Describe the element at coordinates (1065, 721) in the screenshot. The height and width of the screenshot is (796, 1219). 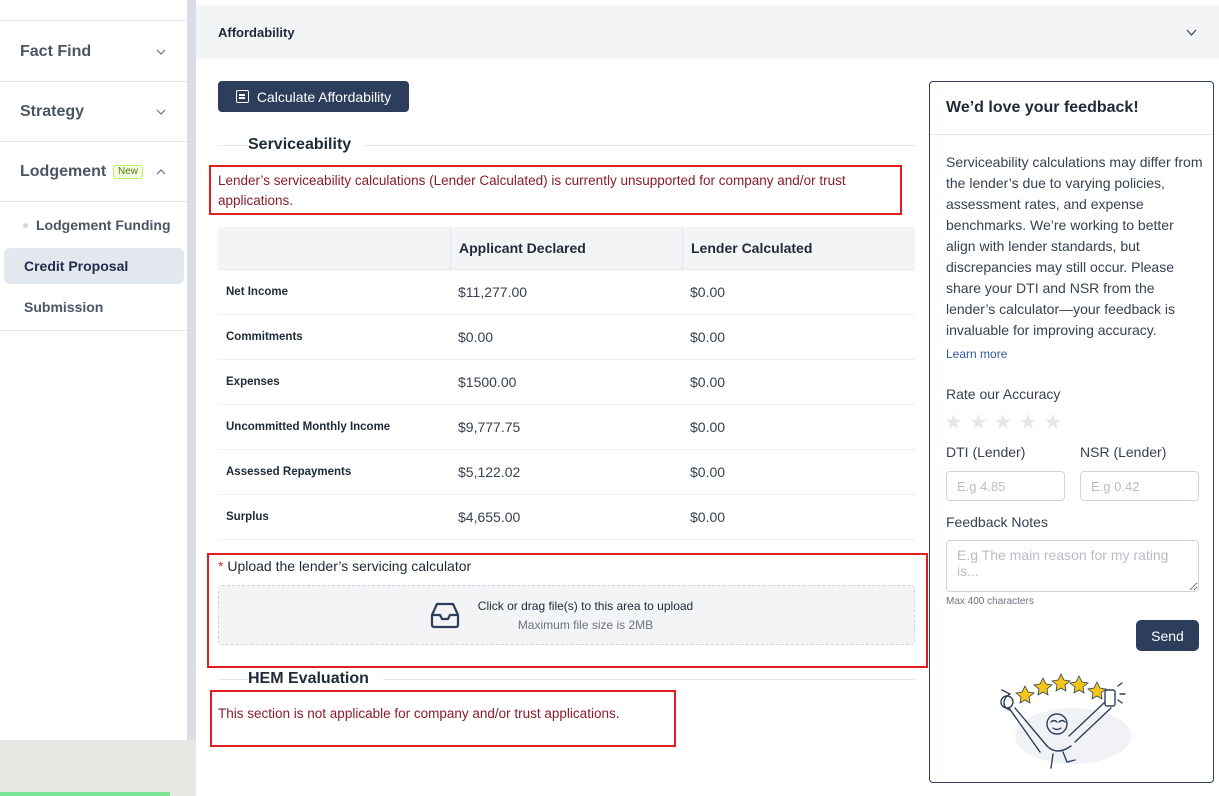
I see `celebration-illustration` at that location.